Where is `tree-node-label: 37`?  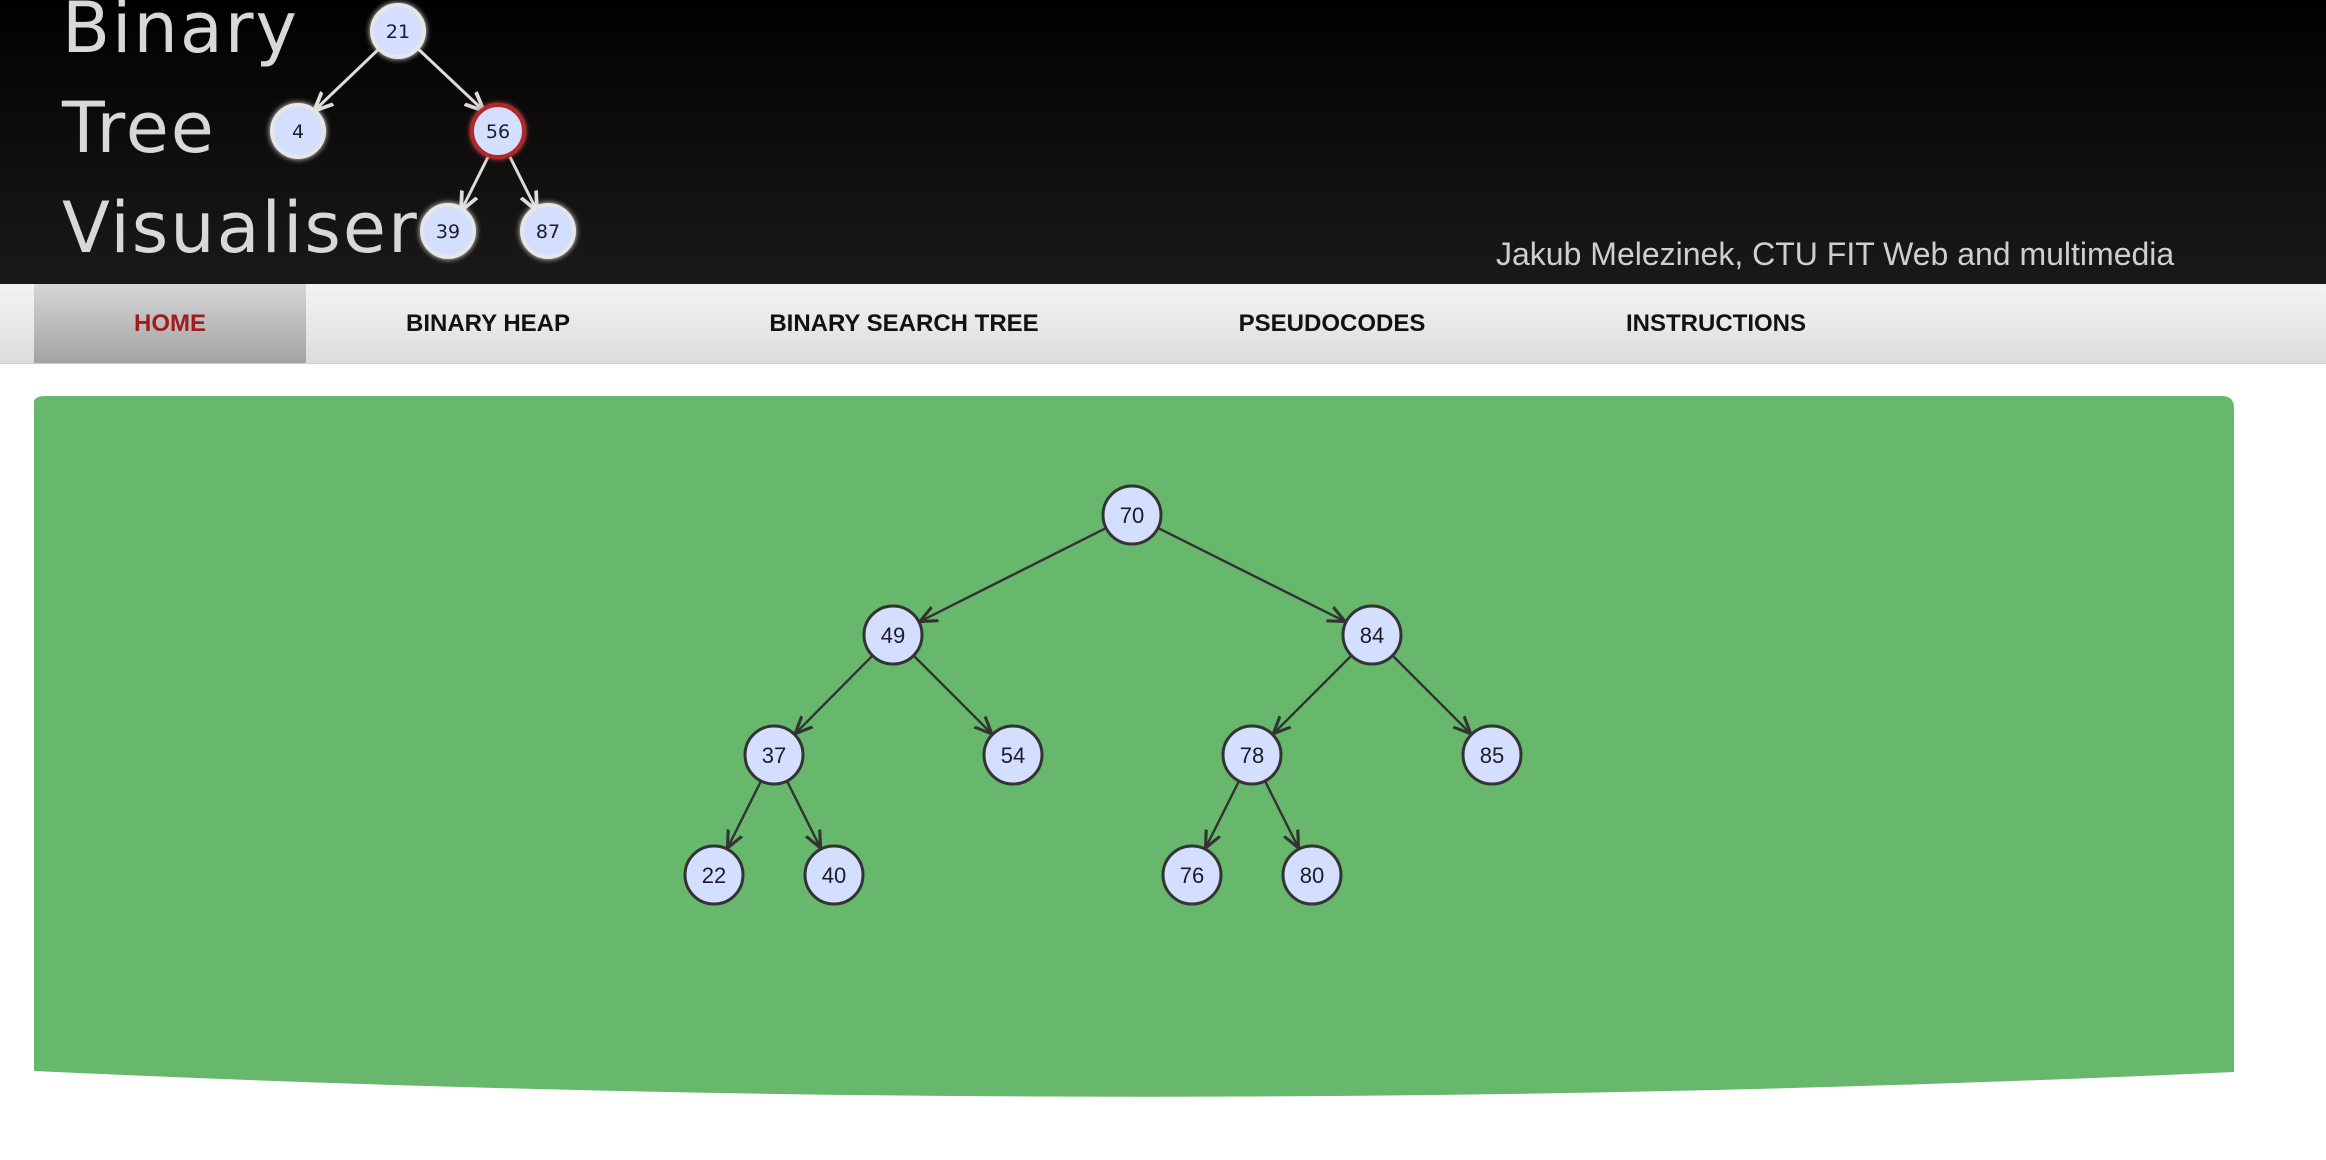
tree-node-label: 37 is located at coordinates (774, 755).